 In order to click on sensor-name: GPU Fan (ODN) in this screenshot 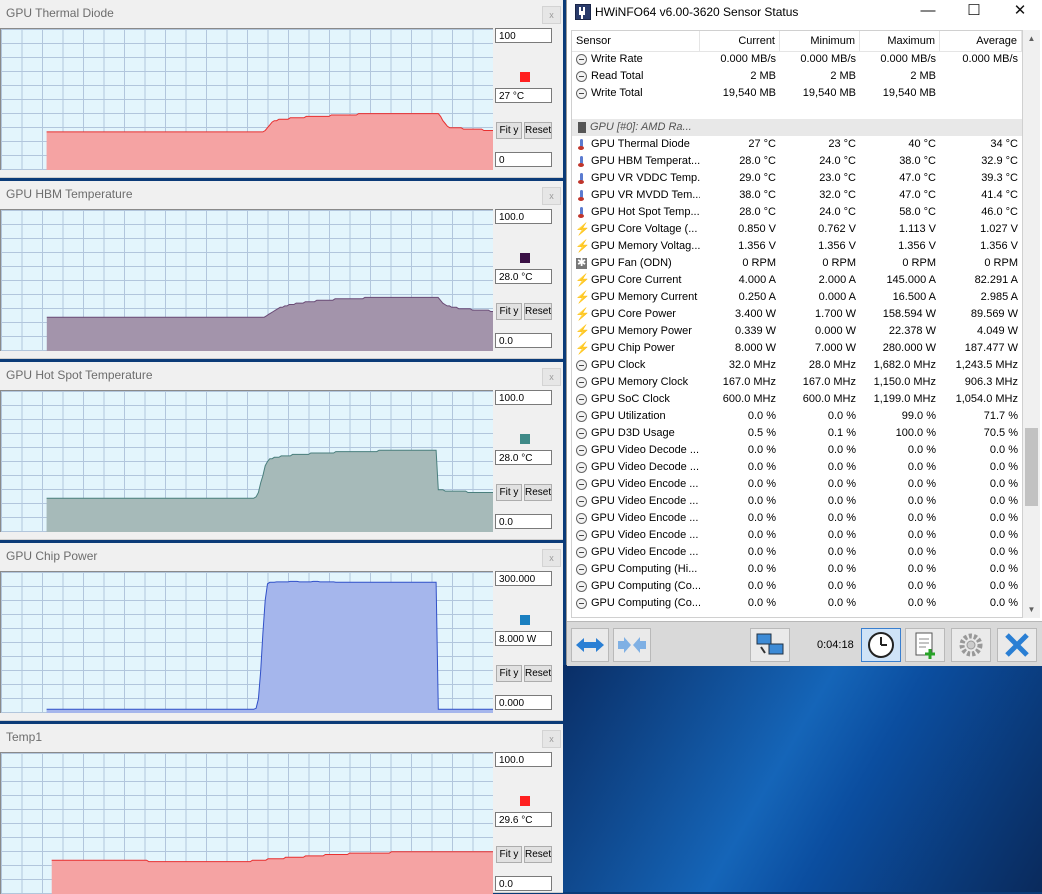, I will do `click(631, 263)`.